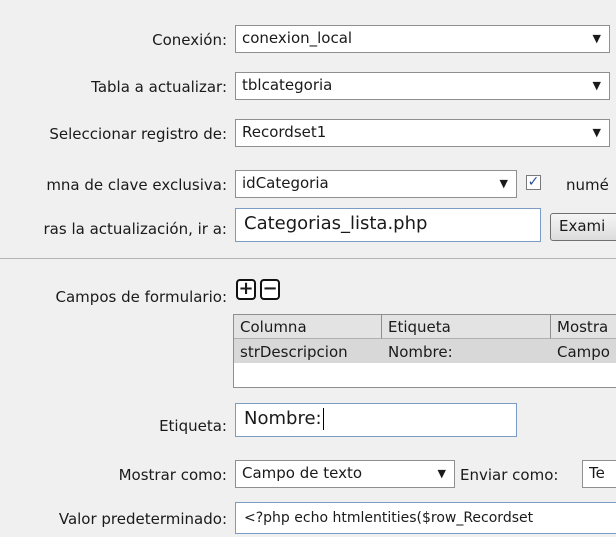 This screenshot has width=616, height=537. What do you see at coordinates (246, 289) in the screenshot?
I see `plus-icon: +` at bounding box center [246, 289].